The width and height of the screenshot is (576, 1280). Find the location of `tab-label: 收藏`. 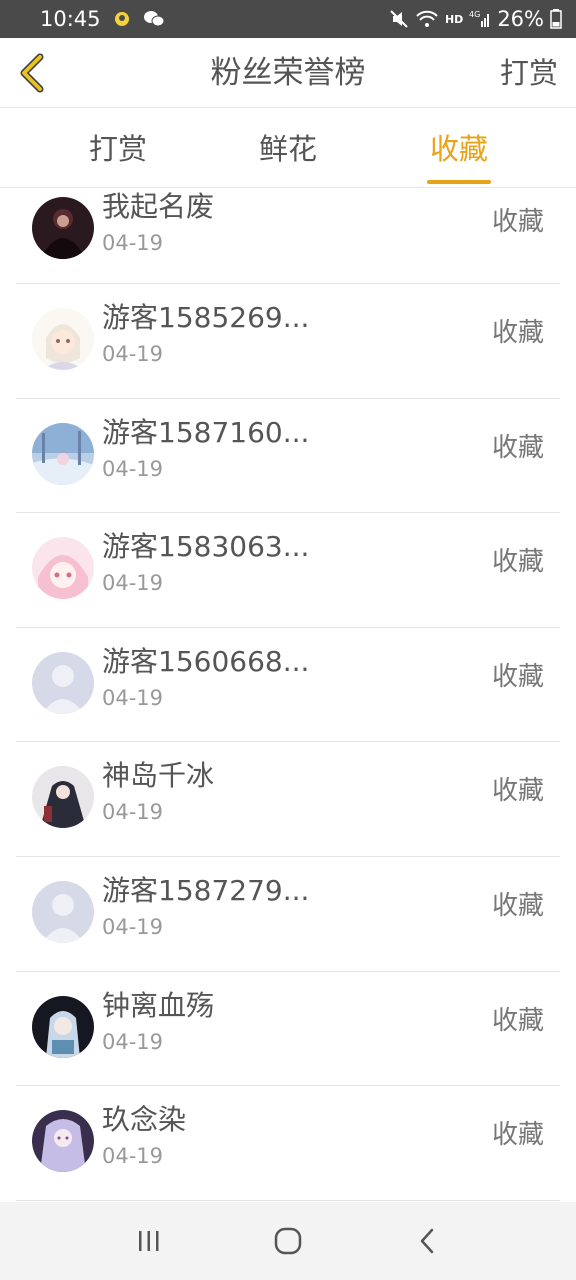

tab-label: 收藏 is located at coordinates (458, 149).